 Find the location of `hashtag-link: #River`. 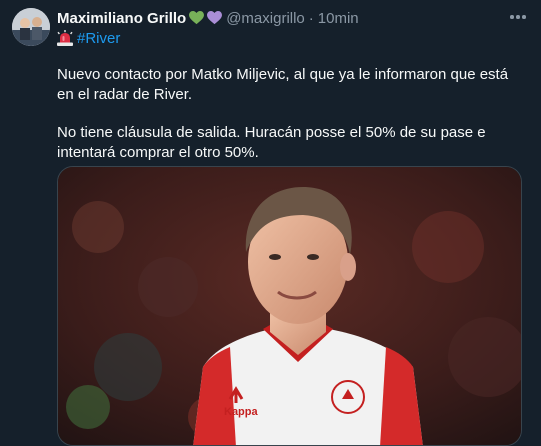

hashtag-link: #River is located at coordinates (98, 38).